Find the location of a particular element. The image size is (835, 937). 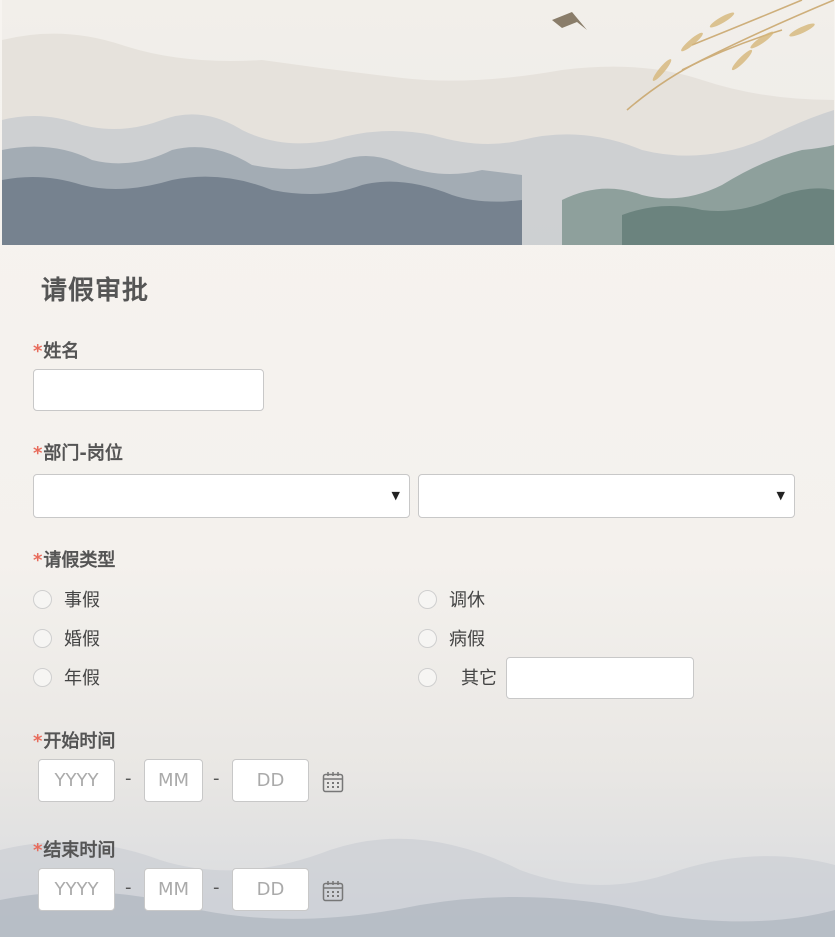

start-day-input: DD is located at coordinates (270, 780).